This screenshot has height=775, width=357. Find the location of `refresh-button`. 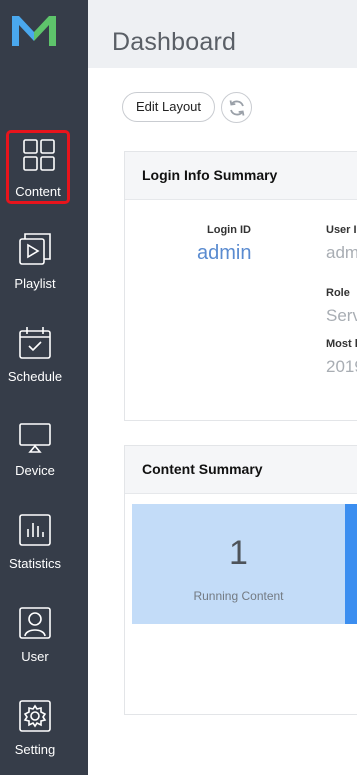

refresh-button is located at coordinates (236, 107).